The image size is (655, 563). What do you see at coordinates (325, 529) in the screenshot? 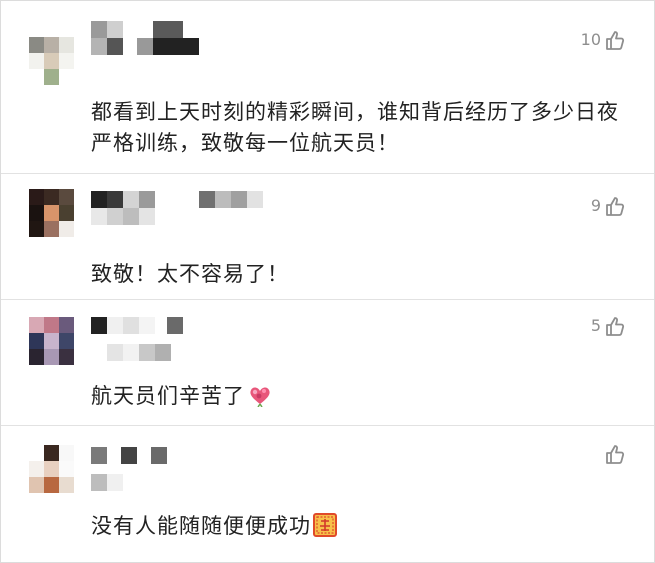
I see `zan-stamp-emoji` at bounding box center [325, 529].